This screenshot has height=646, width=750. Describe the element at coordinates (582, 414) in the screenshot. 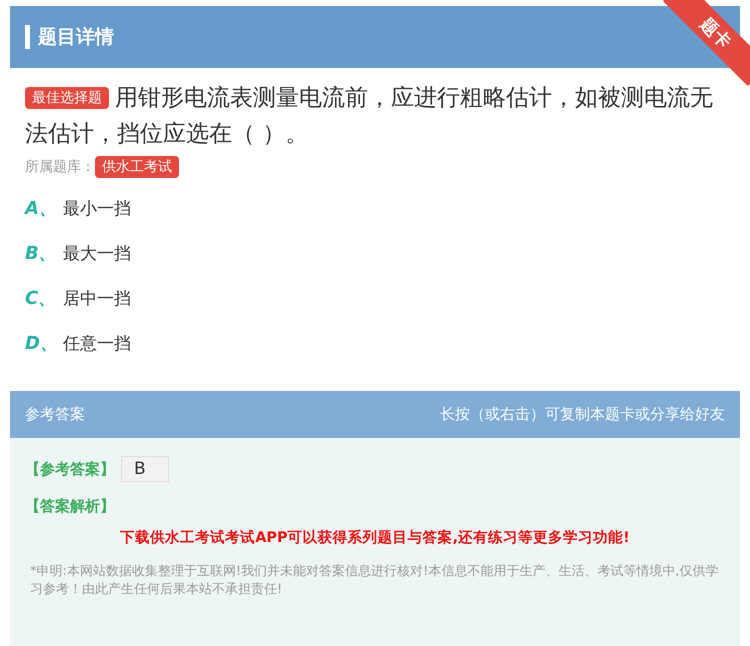

I see `share-hint: 长按（或右击）可复制本题卡或分享给好友` at that location.